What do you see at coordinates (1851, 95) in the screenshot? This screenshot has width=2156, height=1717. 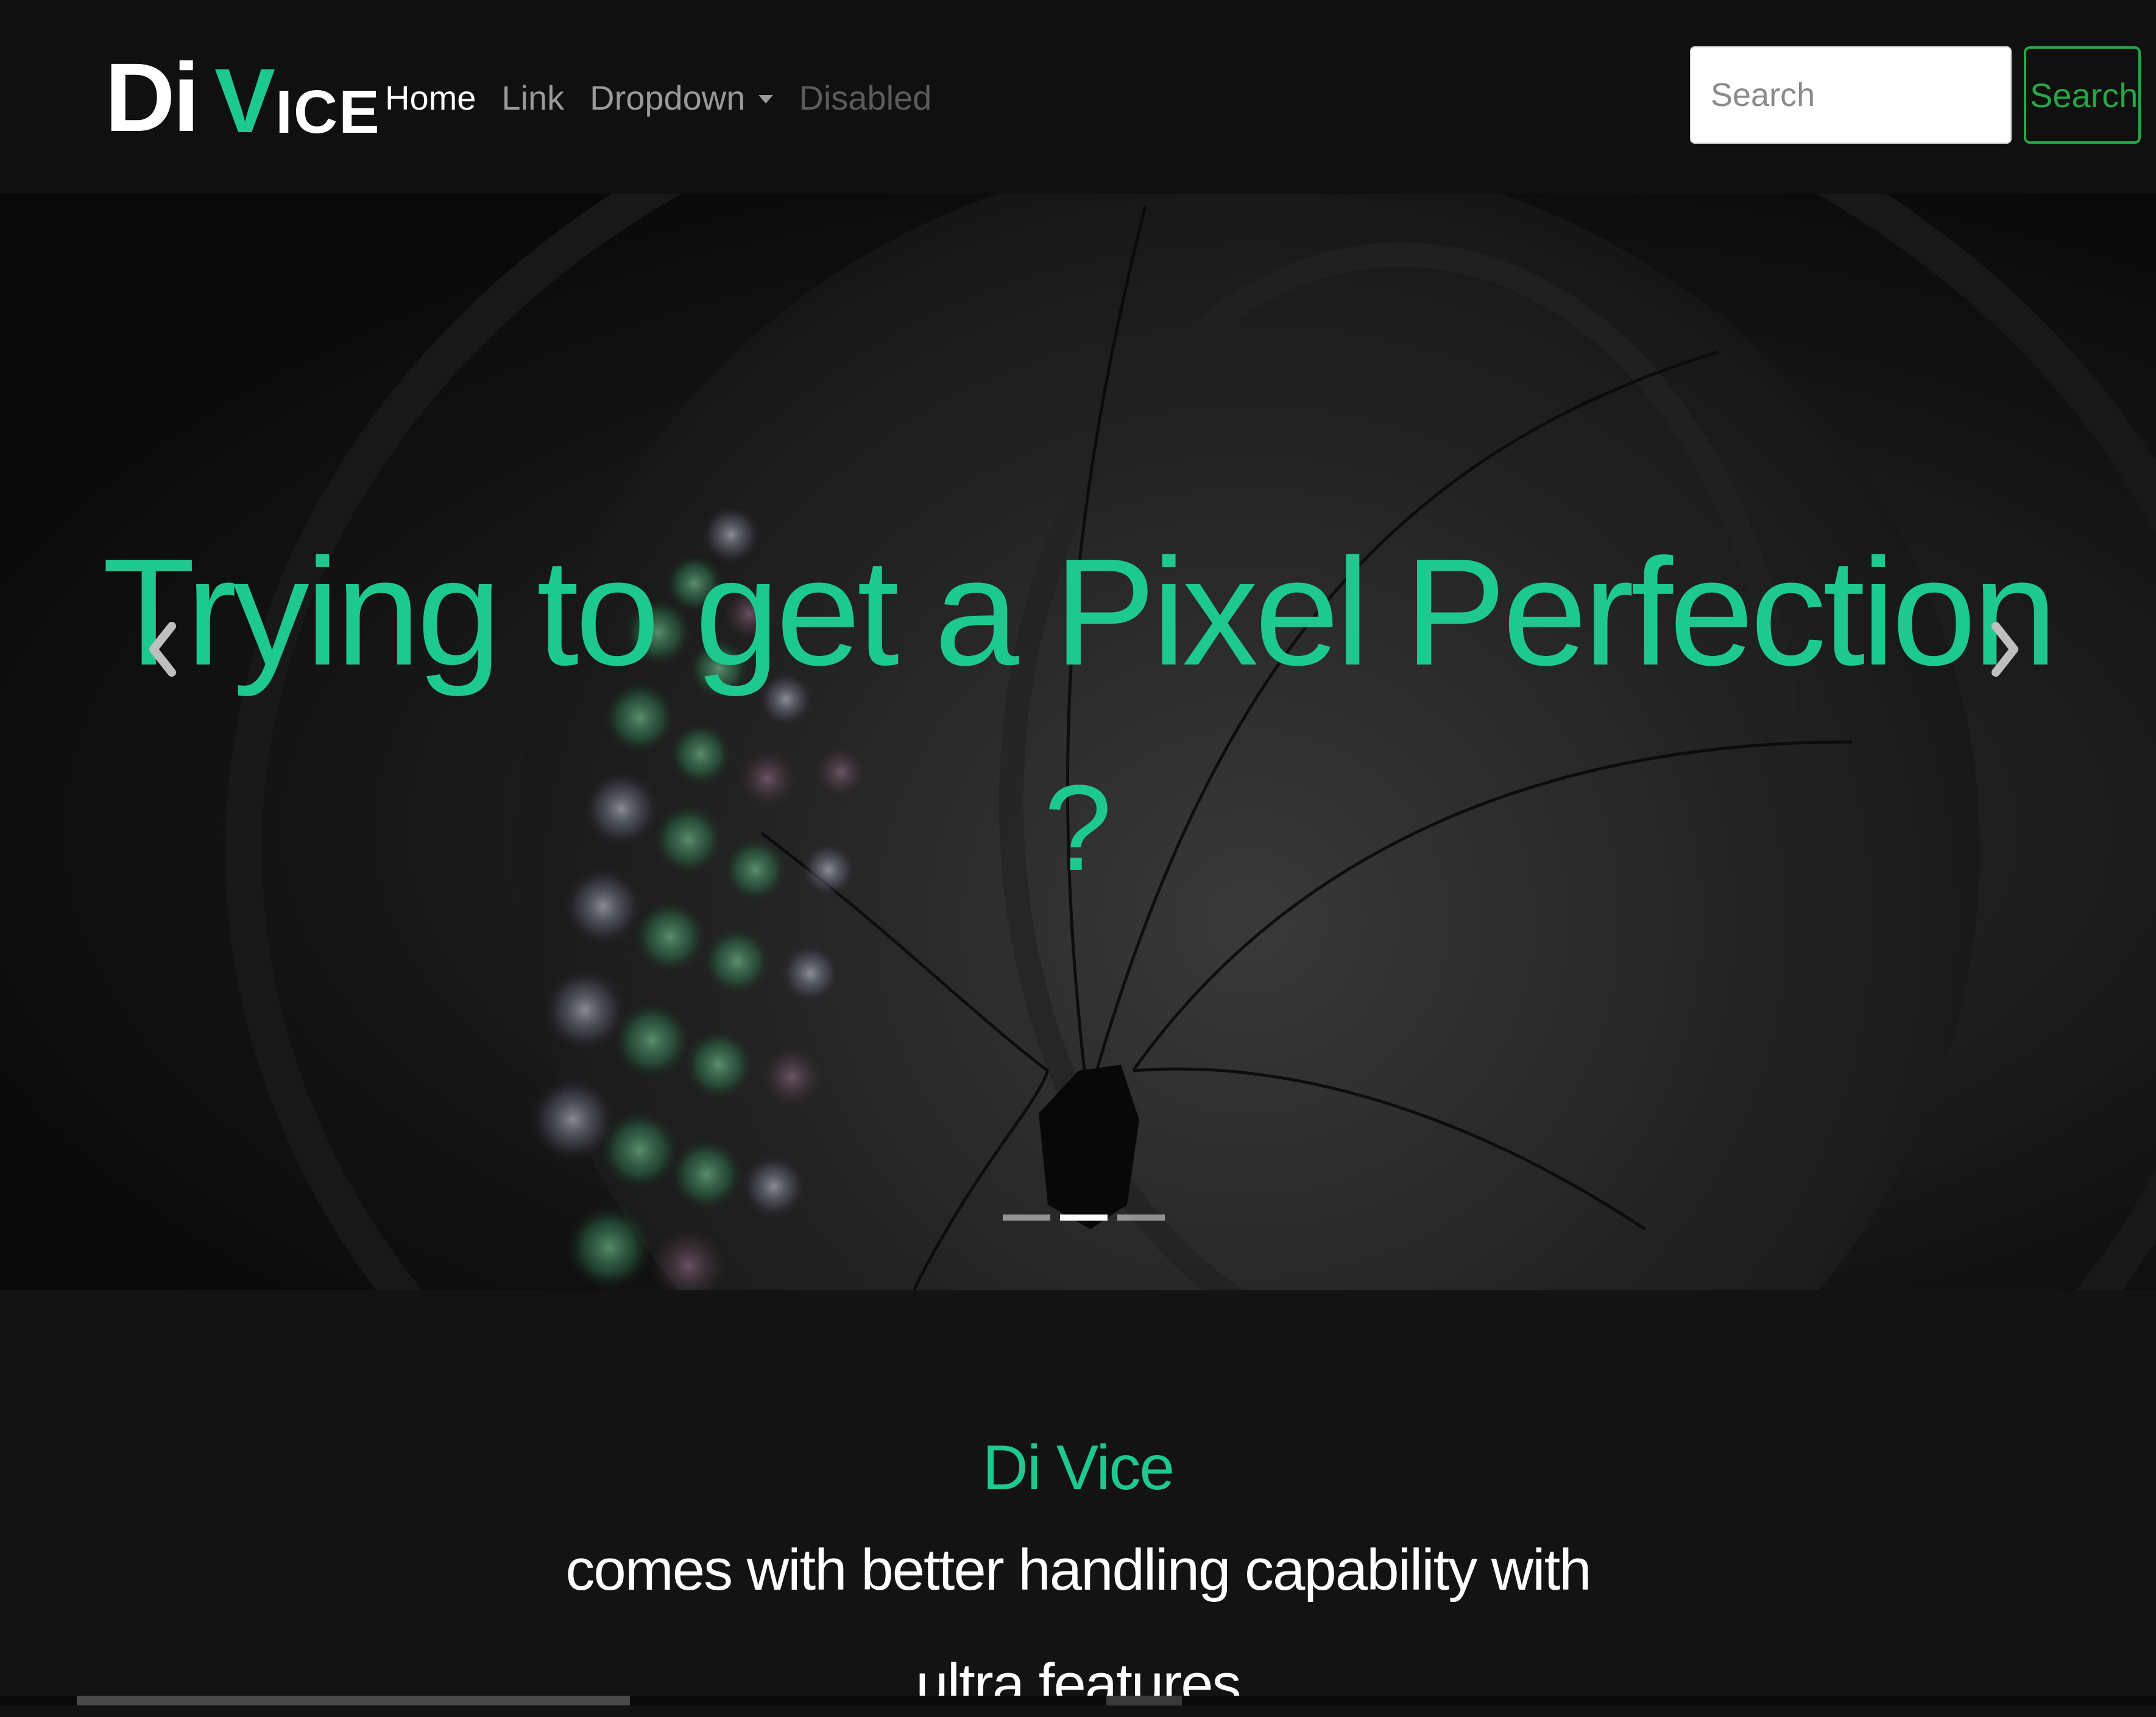 I see `search-input` at bounding box center [1851, 95].